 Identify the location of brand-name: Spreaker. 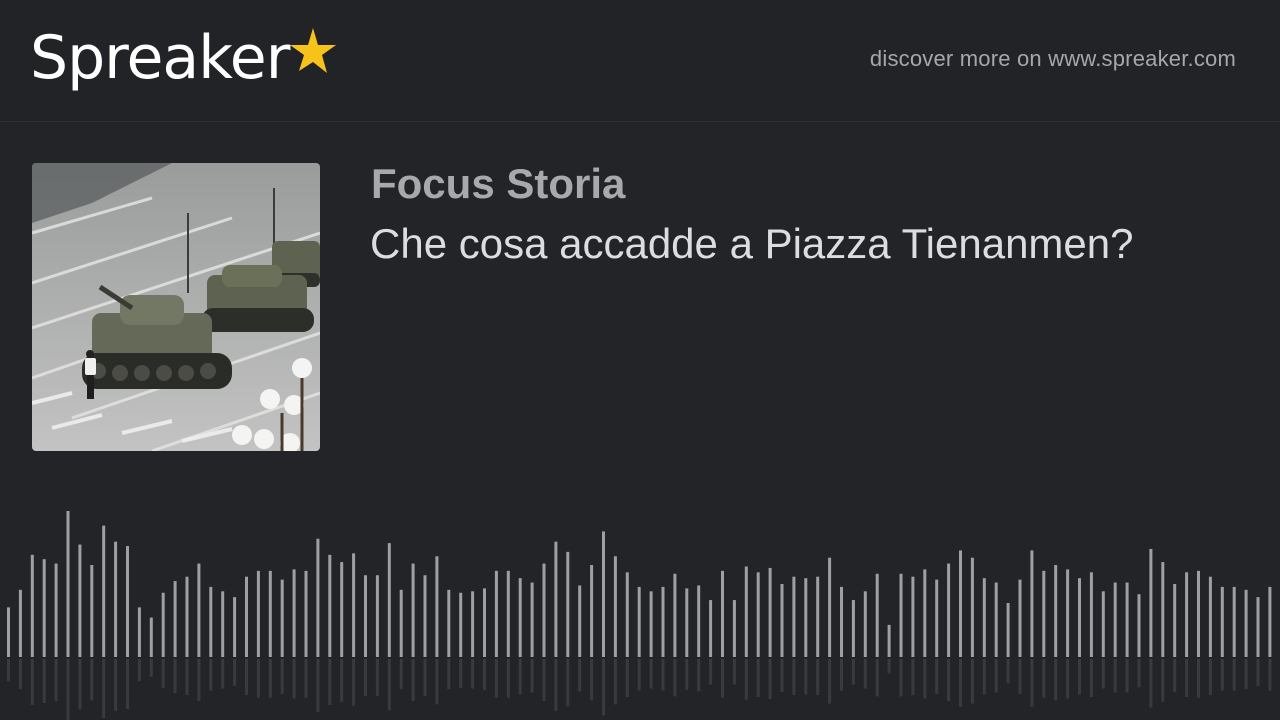
(160, 58).